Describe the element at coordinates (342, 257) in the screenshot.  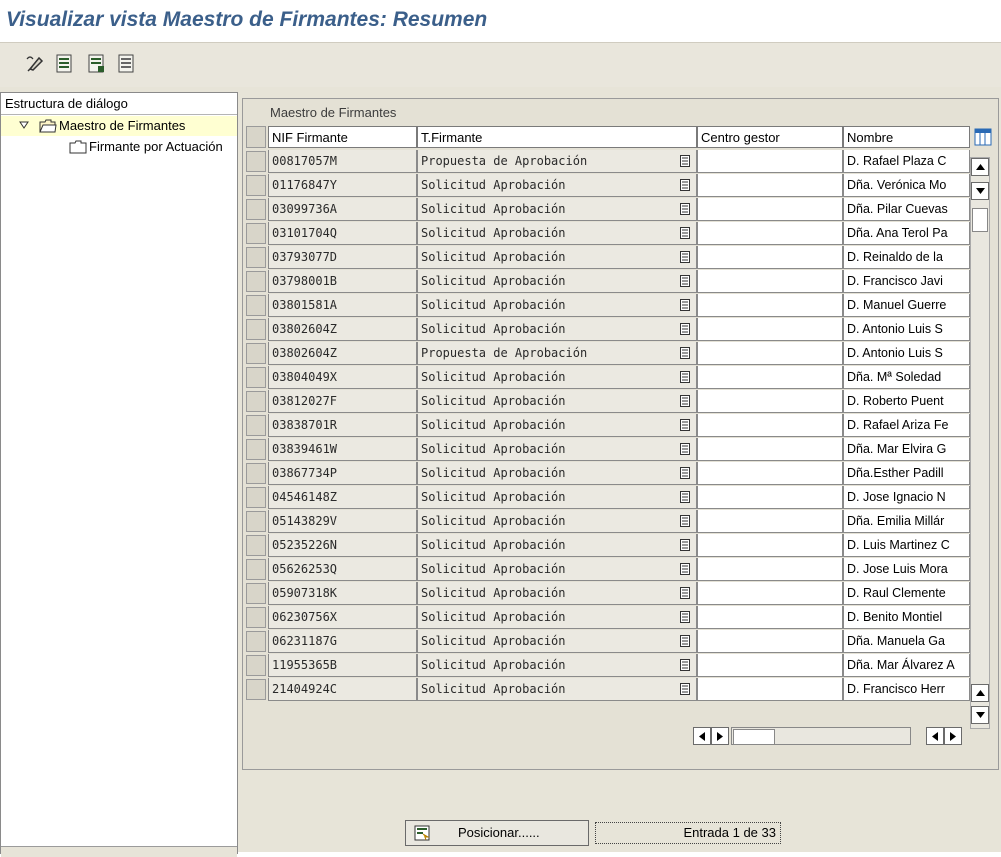
I see `cell-nif: 03793077D` at that location.